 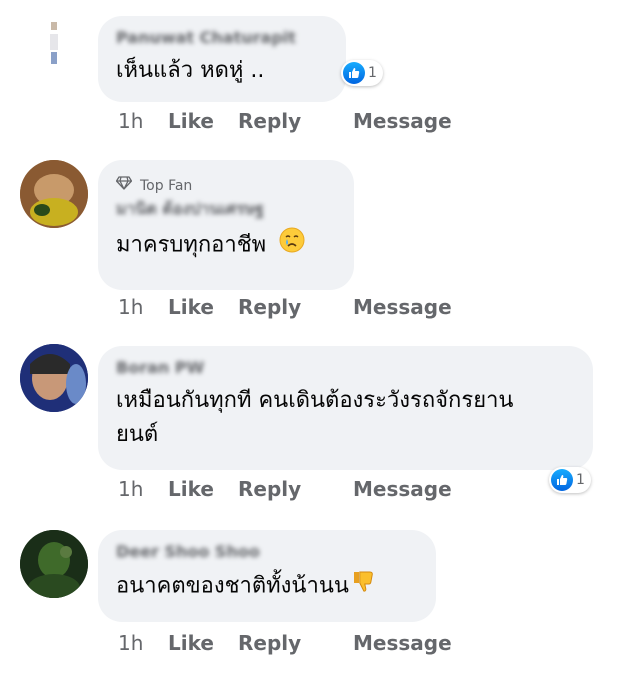 I want to click on comment-bubble: Panuwat Chaturapit เห็นแล้ว หดหู่ .., so click(x=222, y=59).